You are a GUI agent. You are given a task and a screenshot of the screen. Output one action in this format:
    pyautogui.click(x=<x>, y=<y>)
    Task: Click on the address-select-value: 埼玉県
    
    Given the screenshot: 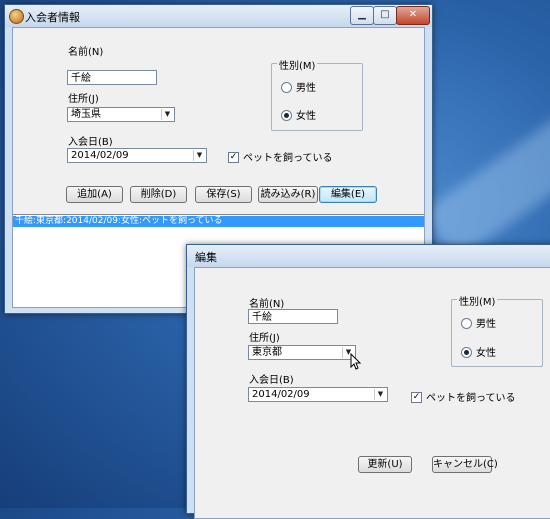 What is the action you would take?
    pyautogui.click(x=86, y=114)
    